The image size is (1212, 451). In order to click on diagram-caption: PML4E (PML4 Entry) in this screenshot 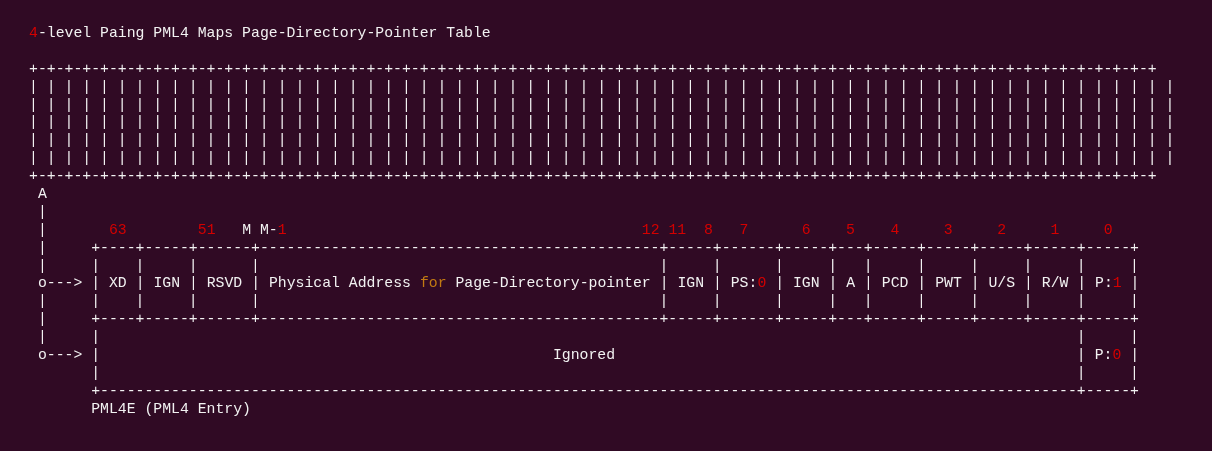, I will do `click(171, 408)`.